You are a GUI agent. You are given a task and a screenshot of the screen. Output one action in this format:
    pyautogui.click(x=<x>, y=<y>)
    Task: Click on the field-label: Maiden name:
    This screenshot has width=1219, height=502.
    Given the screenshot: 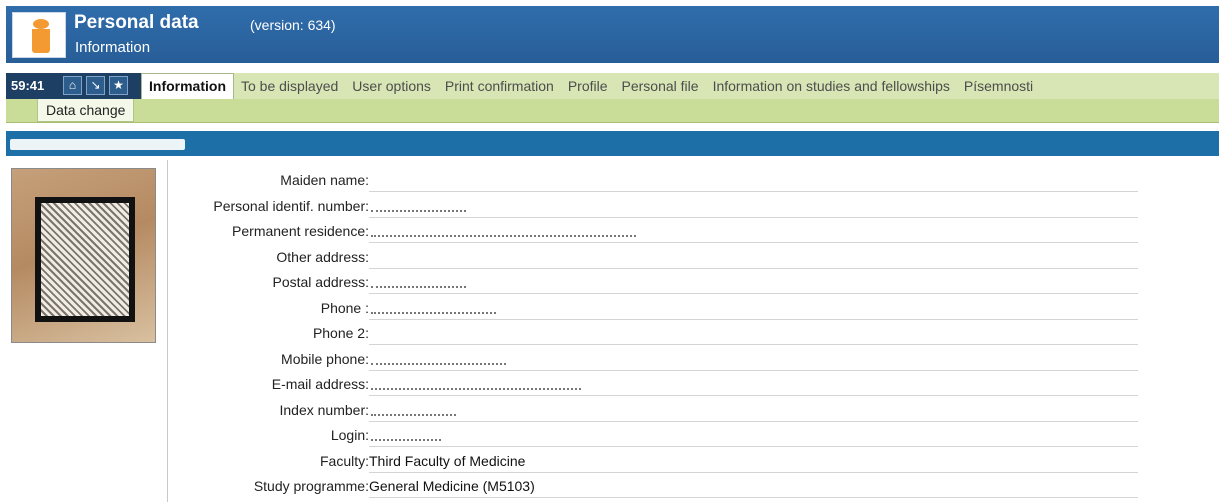 What is the action you would take?
    pyautogui.click(x=324, y=180)
    